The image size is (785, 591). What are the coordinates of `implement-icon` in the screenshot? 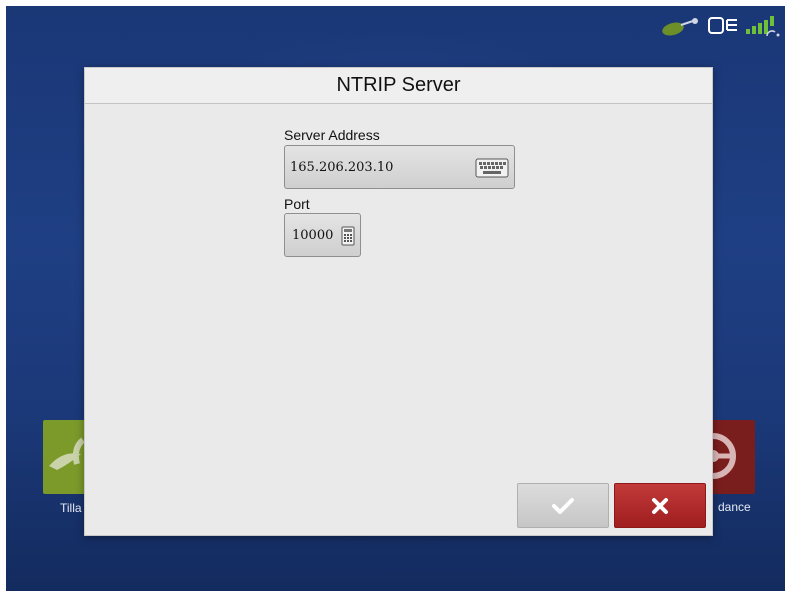 It's located at (680, 26).